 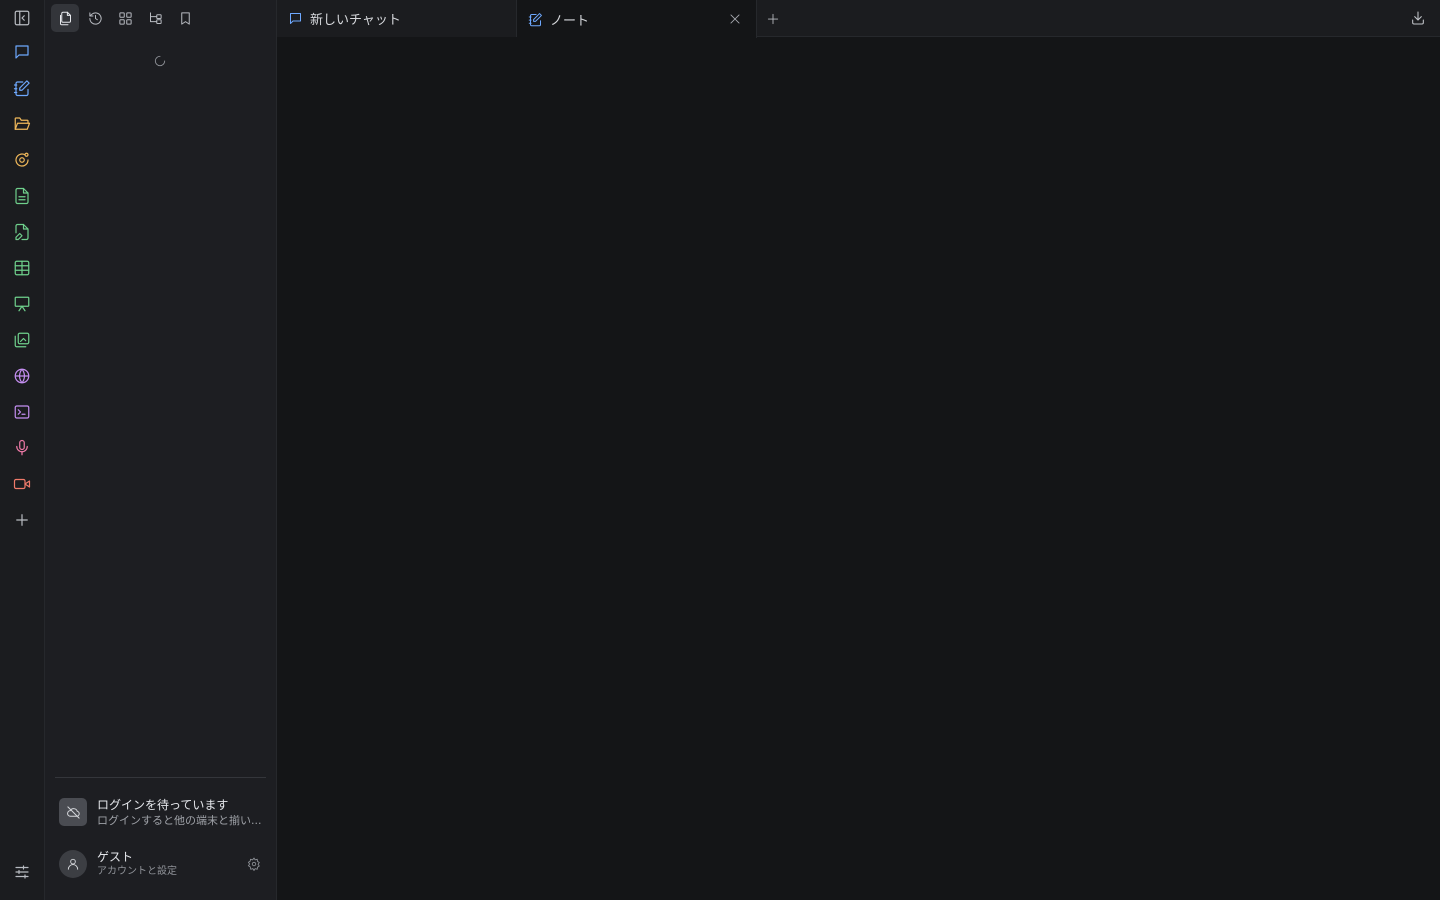 I want to click on activity-rail, so click(x=22, y=450).